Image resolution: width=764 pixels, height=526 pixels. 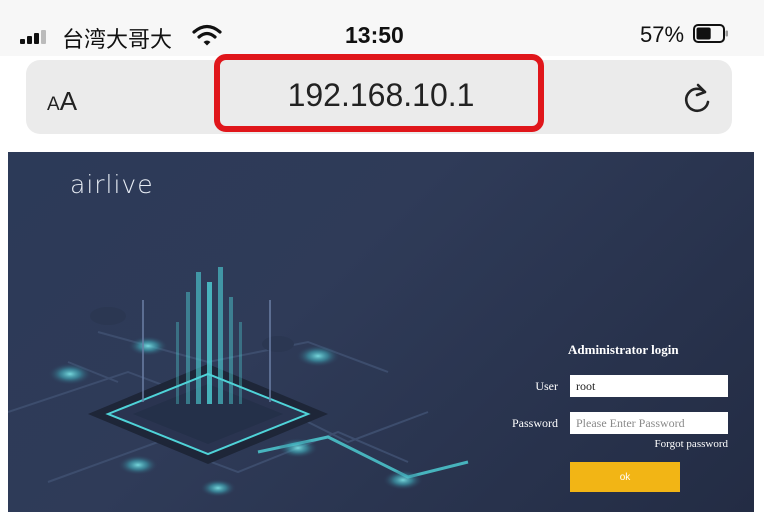 What do you see at coordinates (379, 93) in the screenshot?
I see `url-highlight-box` at bounding box center [379, 93].